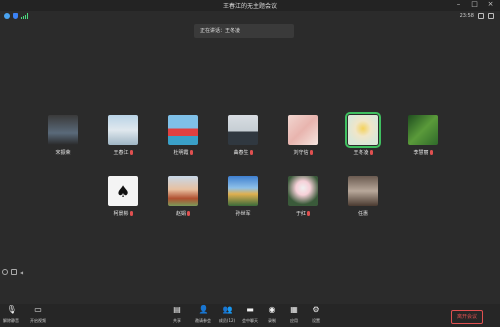 Image resolution: width=500 pixels, height=327 pixels. Describe the element at coordinates (466, 16) in the screenshot. I see `meeting-clock: 23:58` at that location.